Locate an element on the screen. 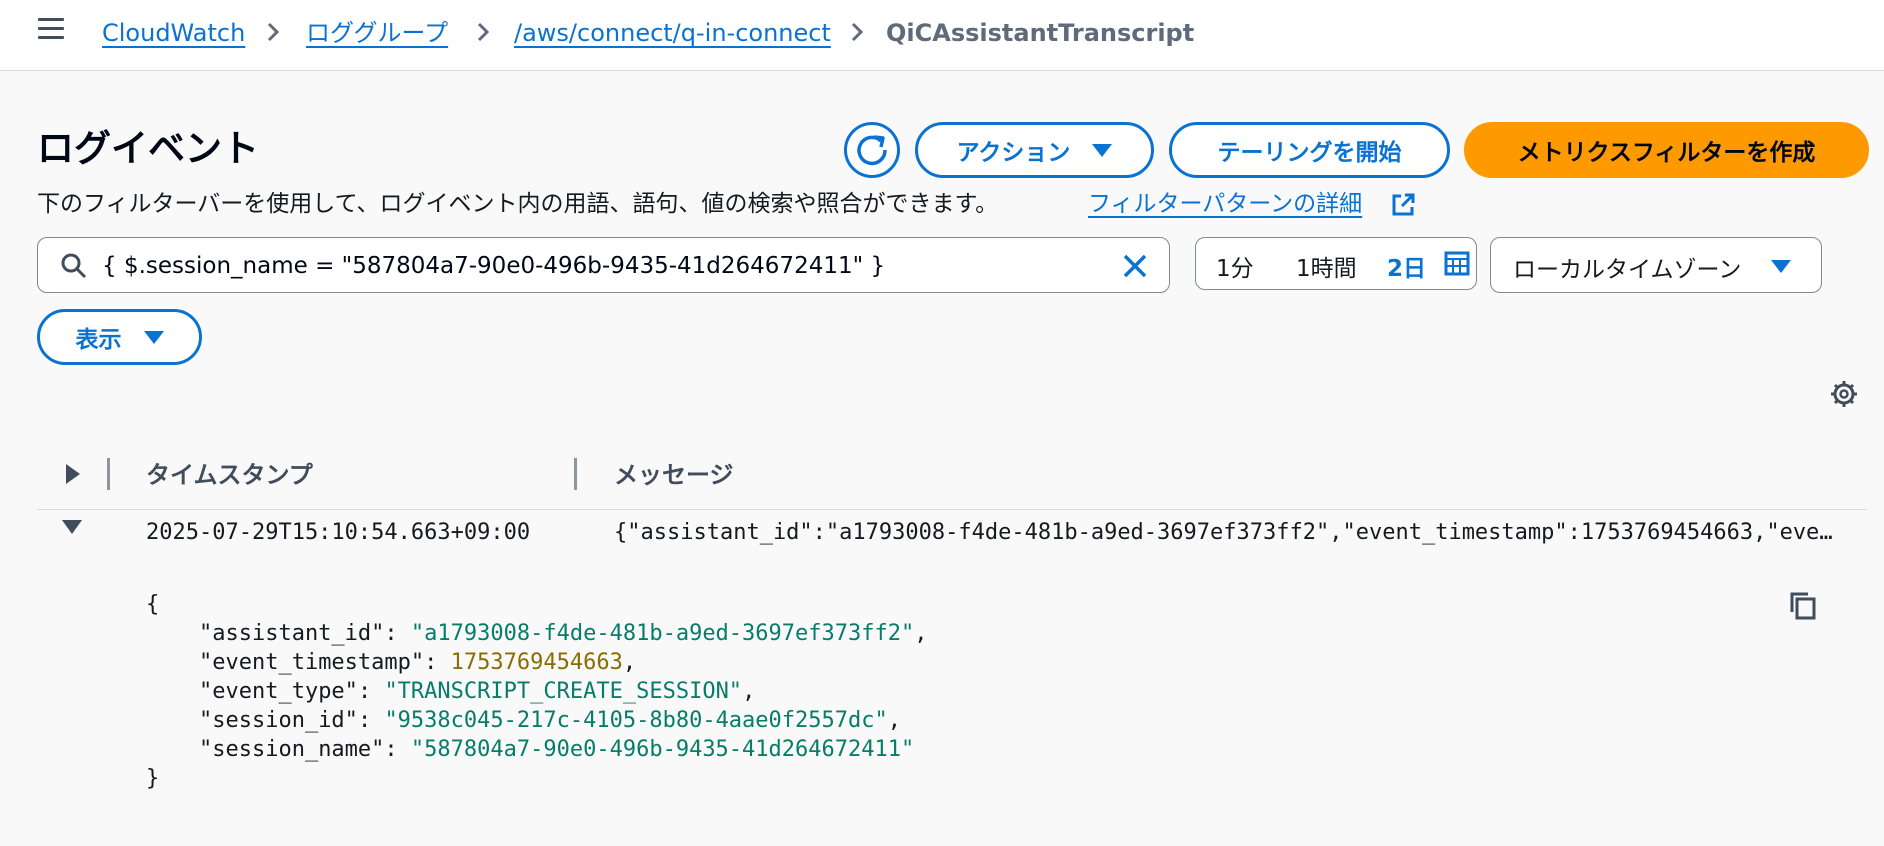 Image resolution: width=1884 pixels, height=846 pixels. json-key: "event_timestamp" is located at coordinates (311, 662).